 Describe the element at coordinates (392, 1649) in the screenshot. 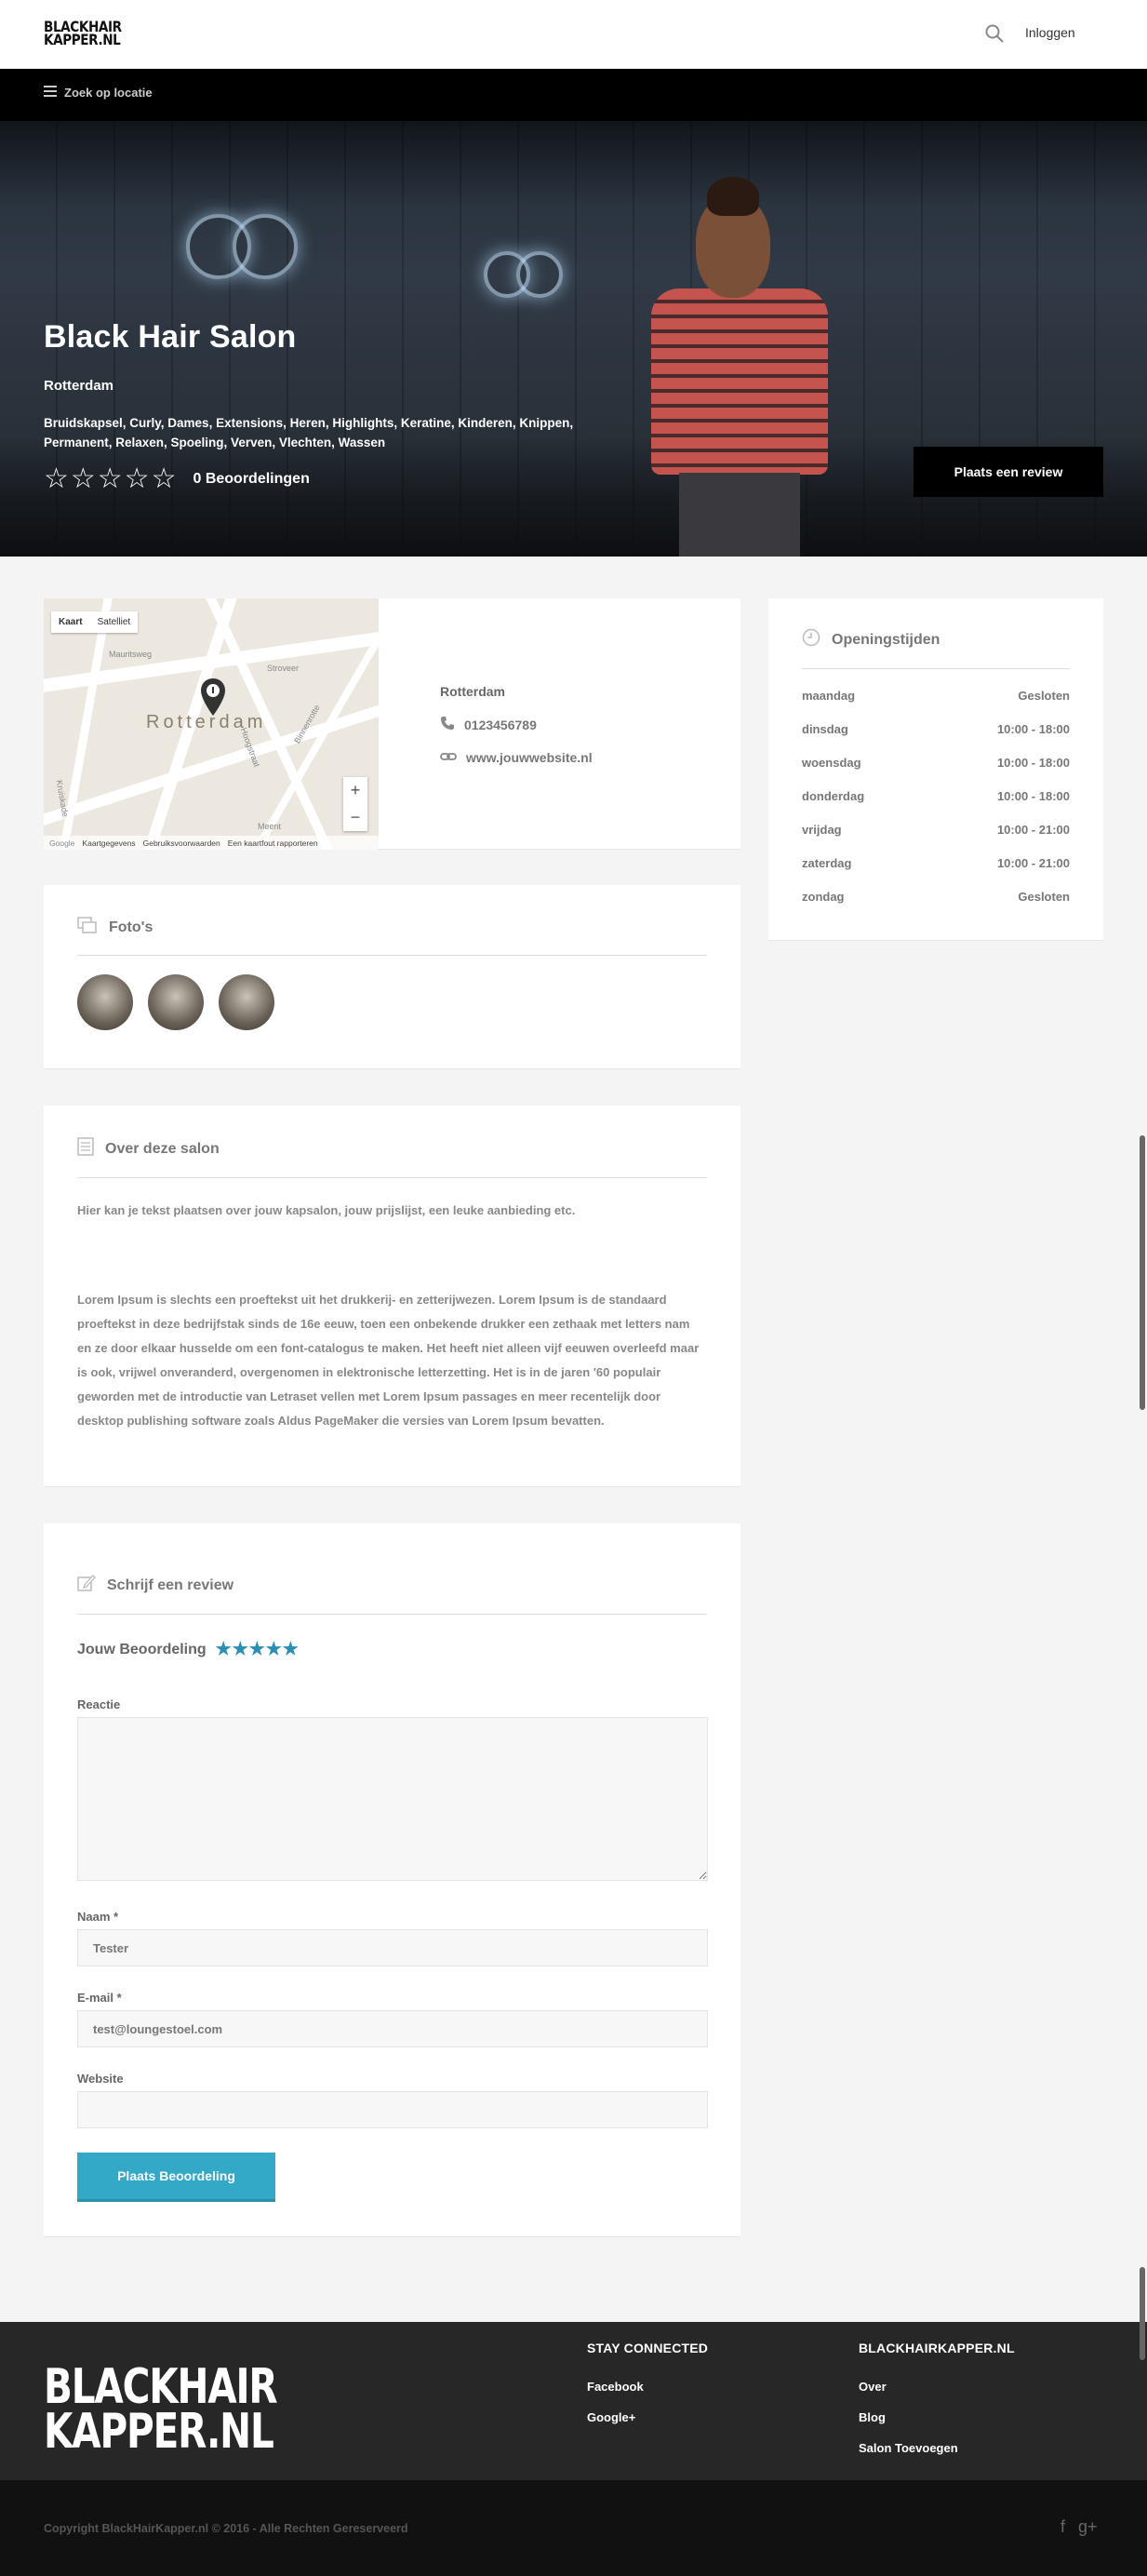

I see `your-rating: Jouw Beoordeling ★★★★★` at that location.